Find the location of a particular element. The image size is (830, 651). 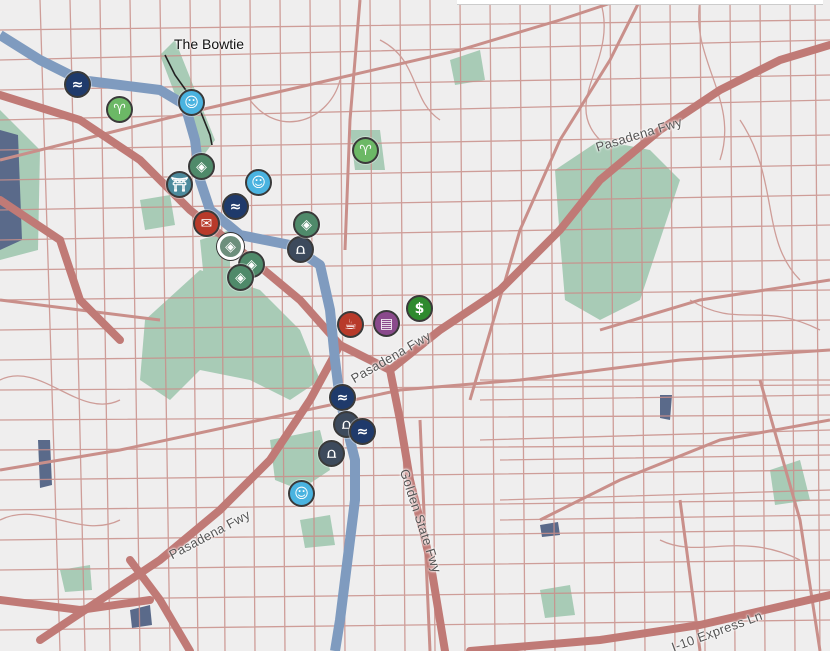

cafe-icon: ☕ is located at coordinates (350, 324).